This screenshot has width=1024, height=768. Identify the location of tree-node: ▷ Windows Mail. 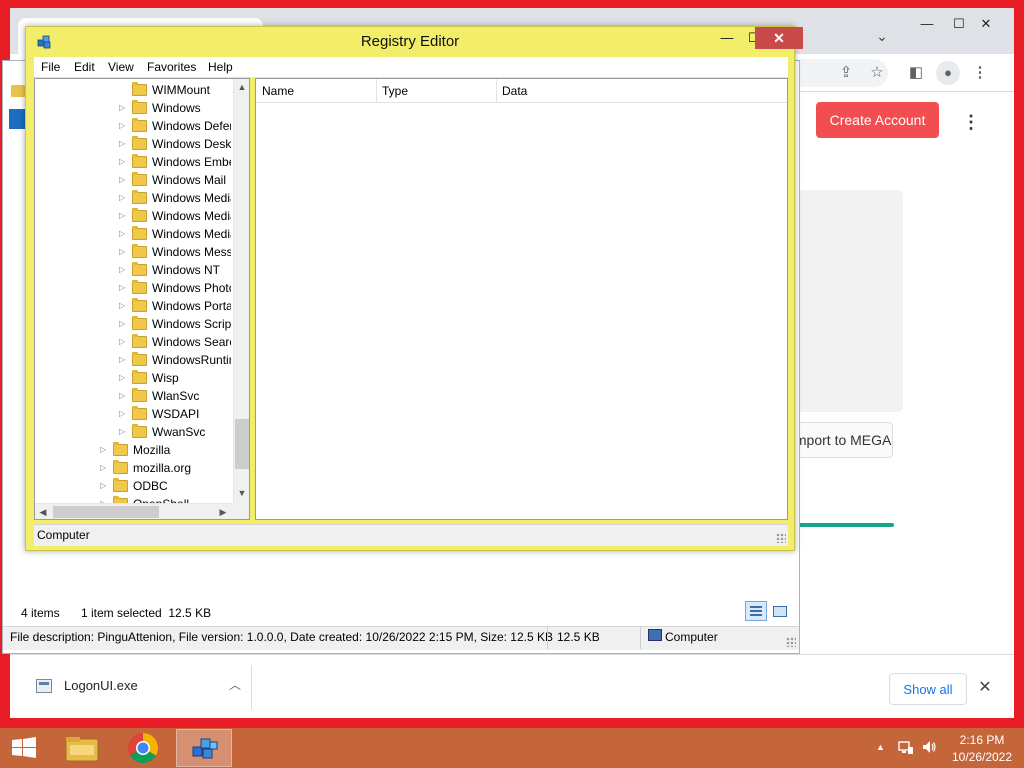
(135, 180).